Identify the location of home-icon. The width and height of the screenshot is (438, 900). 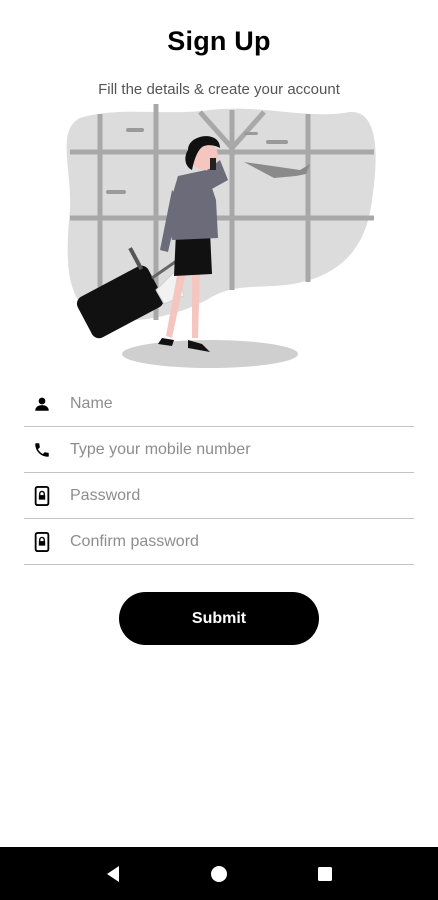
(219, 874).